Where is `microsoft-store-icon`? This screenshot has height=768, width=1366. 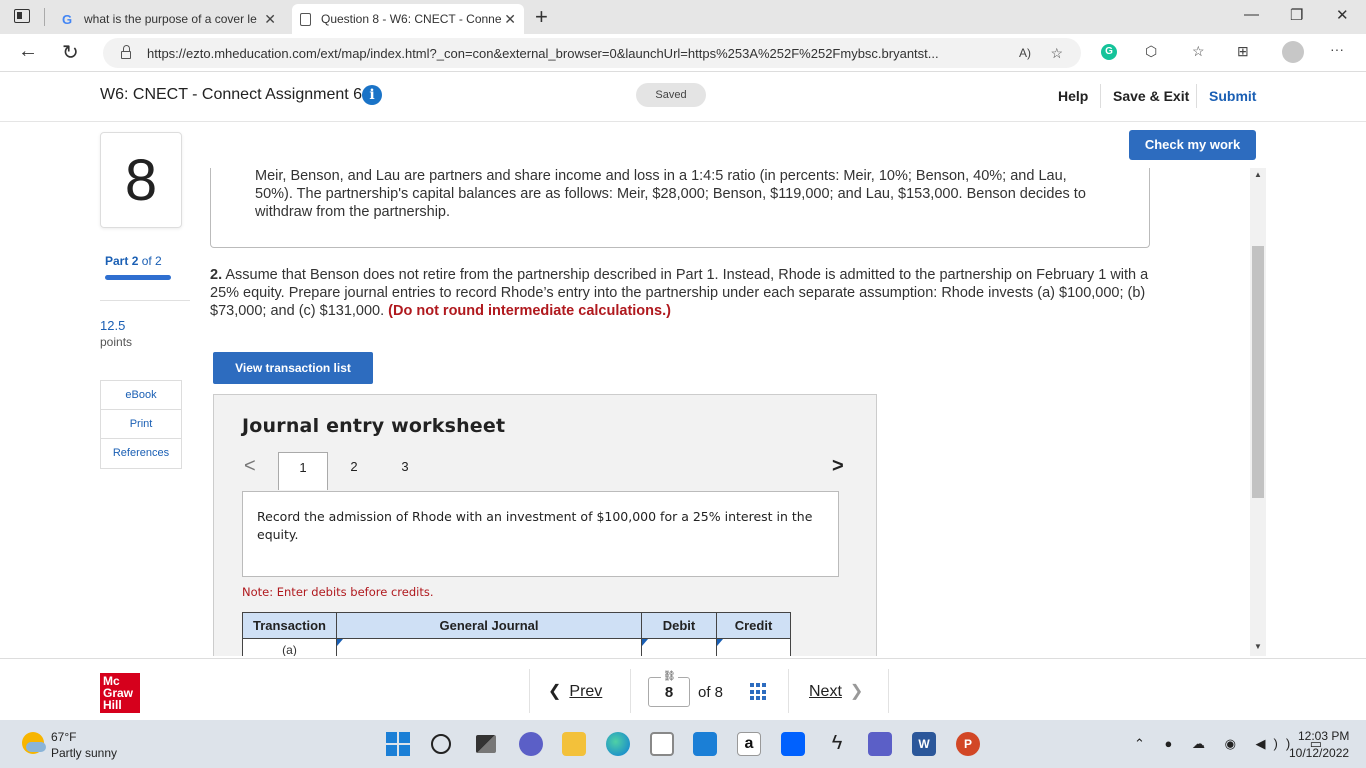
microsoft-store-icon is located at coordinates (662, 744).